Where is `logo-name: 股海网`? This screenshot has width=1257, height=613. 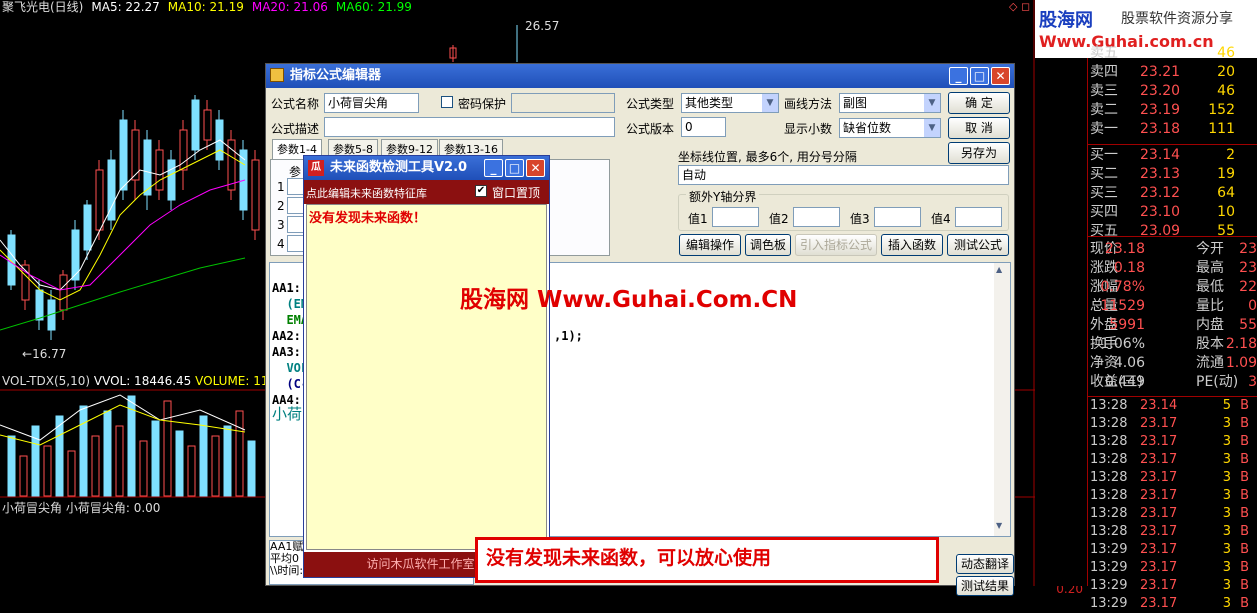
logo-name: 股海网 is located at coordinates (1066, 20).